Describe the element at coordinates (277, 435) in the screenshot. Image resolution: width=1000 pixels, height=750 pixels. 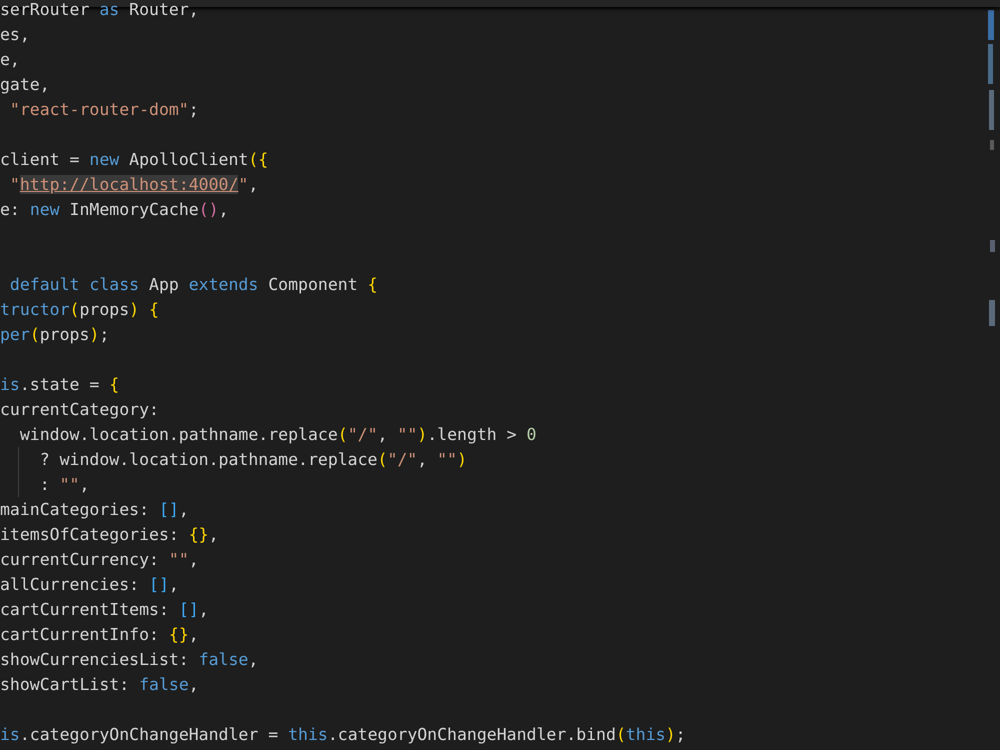
I see `code-line: window.location.pathname.replace("/", "").length > 0` at that location.